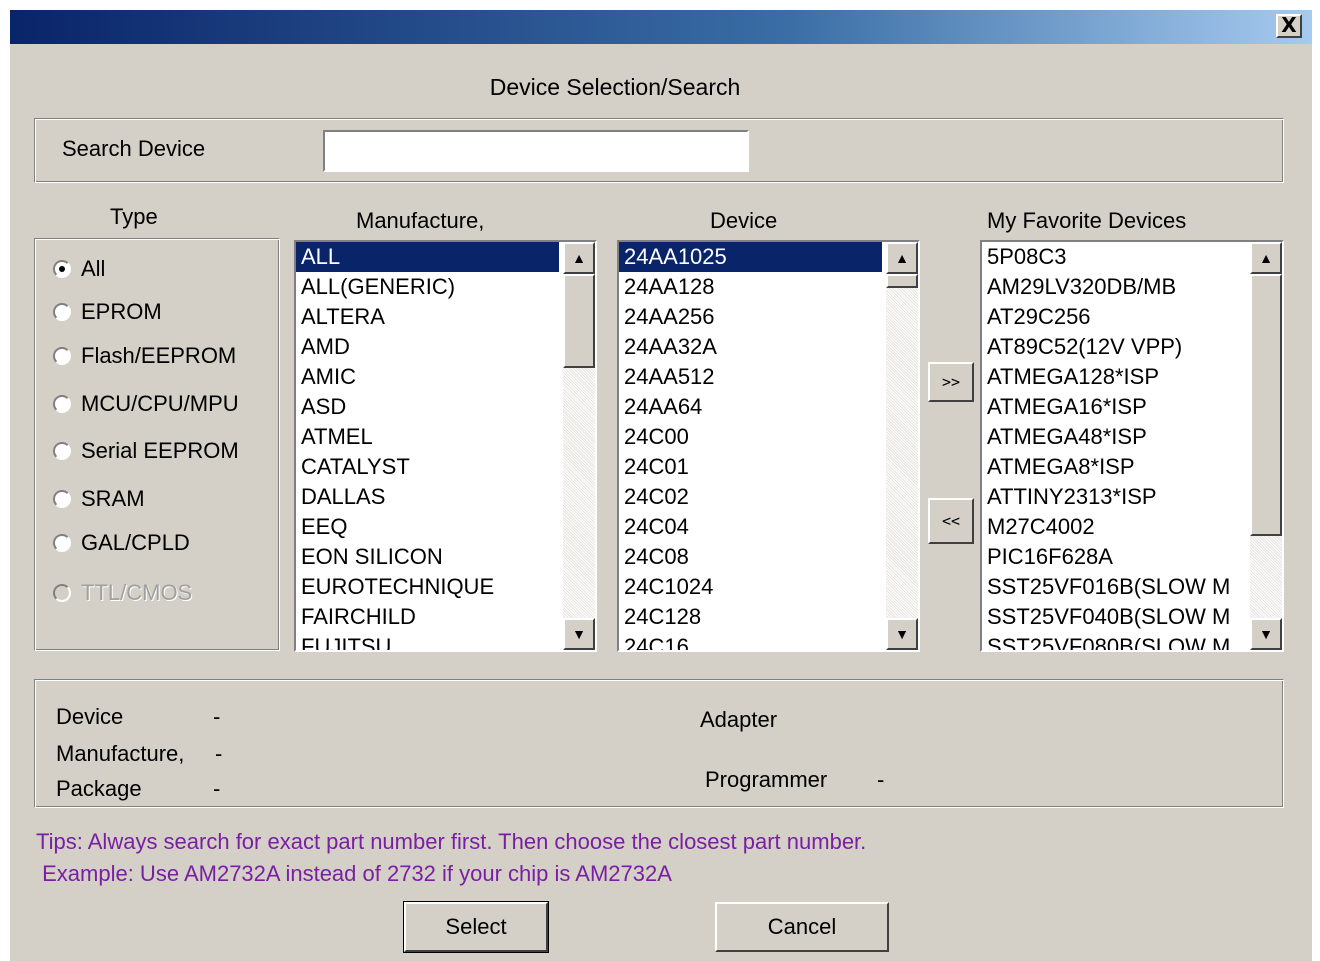 The width and height of the screenshot is (1320, 961). What do you see at coordinates (427, 617) in the screenshot?
I see `manufacture-list-item: FAIRCHILD` at bounding box center [427, 617].